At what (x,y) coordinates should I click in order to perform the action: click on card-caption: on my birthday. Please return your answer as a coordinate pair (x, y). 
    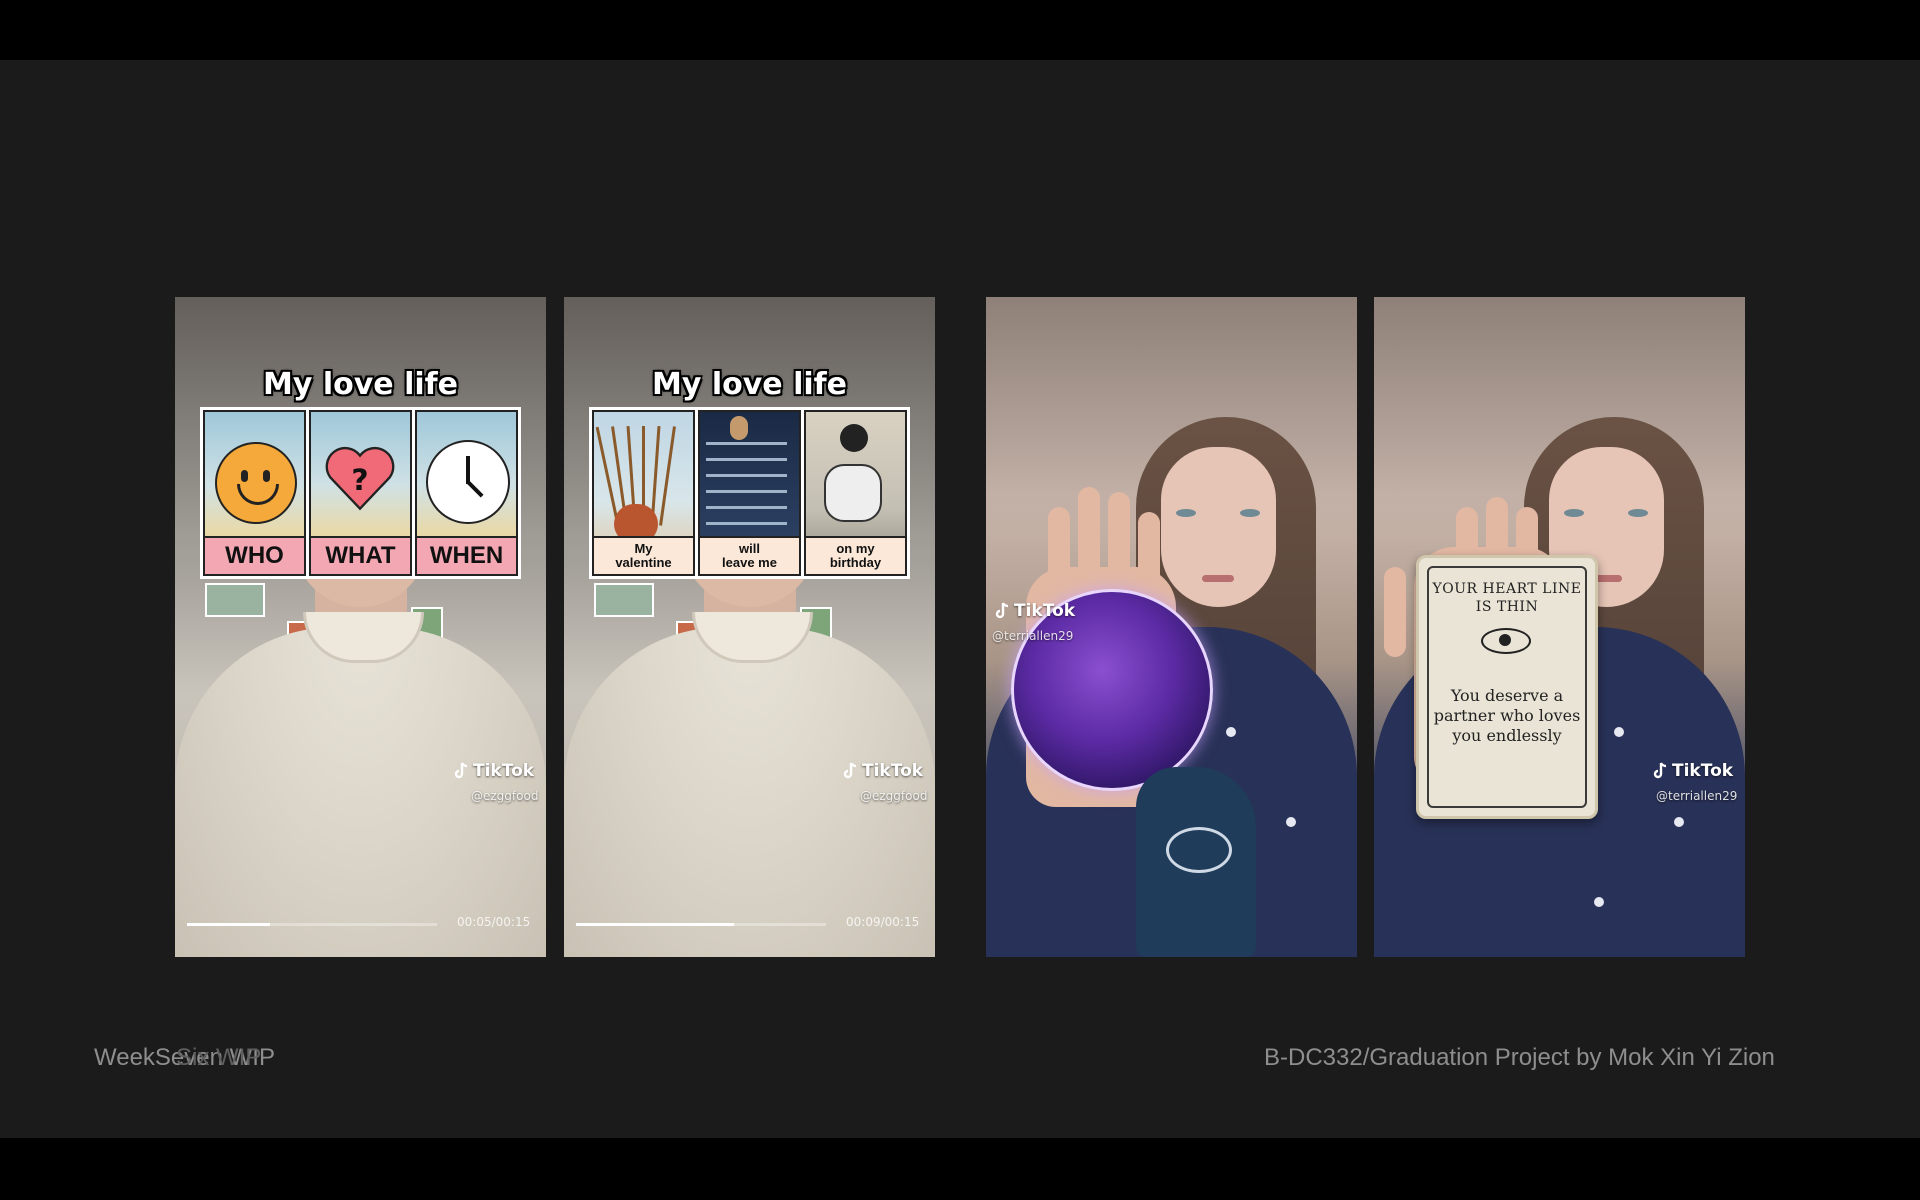
    Looking at the image, I should click on (855, 555).